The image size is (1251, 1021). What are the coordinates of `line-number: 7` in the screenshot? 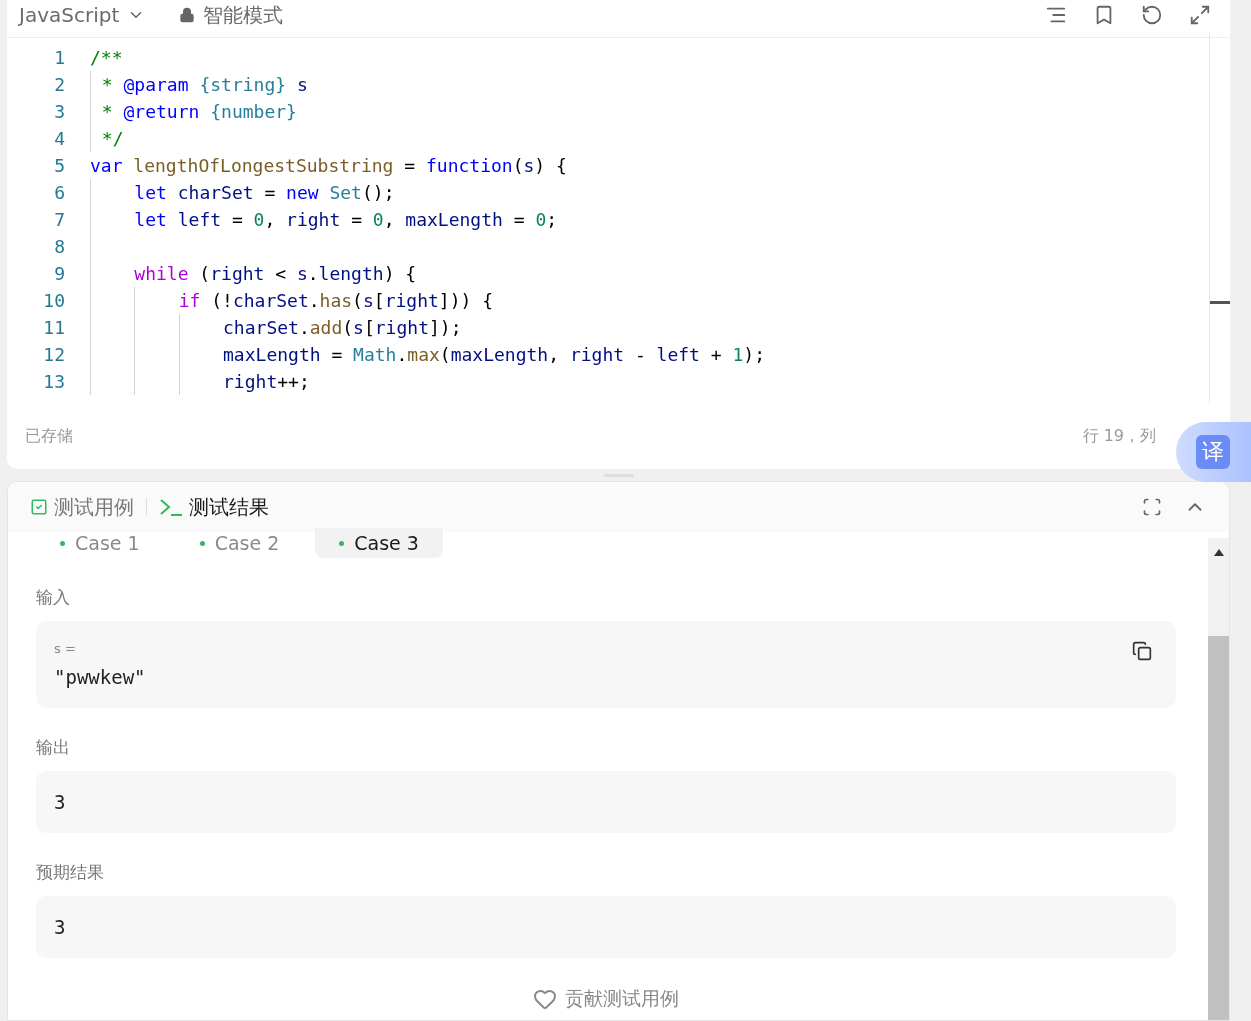 It's located at (59, 220).